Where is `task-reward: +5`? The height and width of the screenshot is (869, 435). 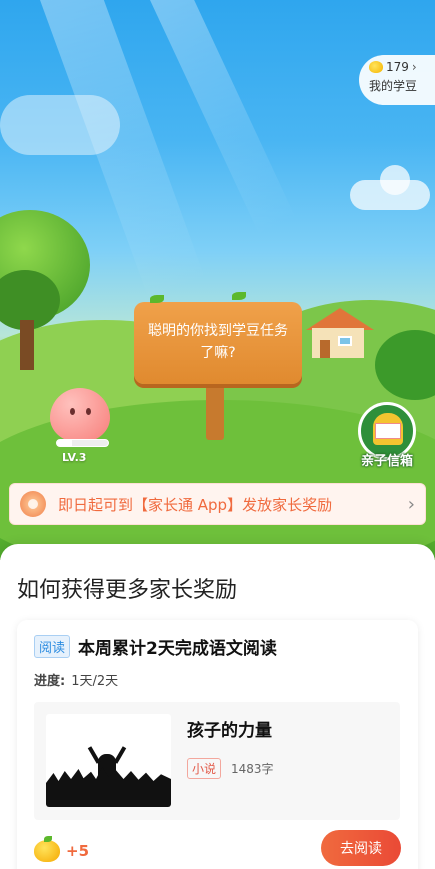 task-reward: +5 is located at coordinates (62, 849).